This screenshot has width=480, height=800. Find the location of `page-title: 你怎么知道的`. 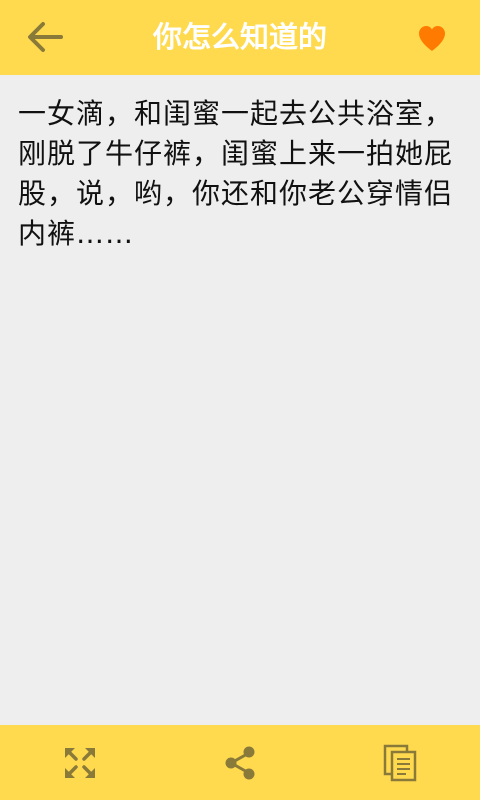

page-title: 你怎么知道的 is located at coordinates (239, 37).